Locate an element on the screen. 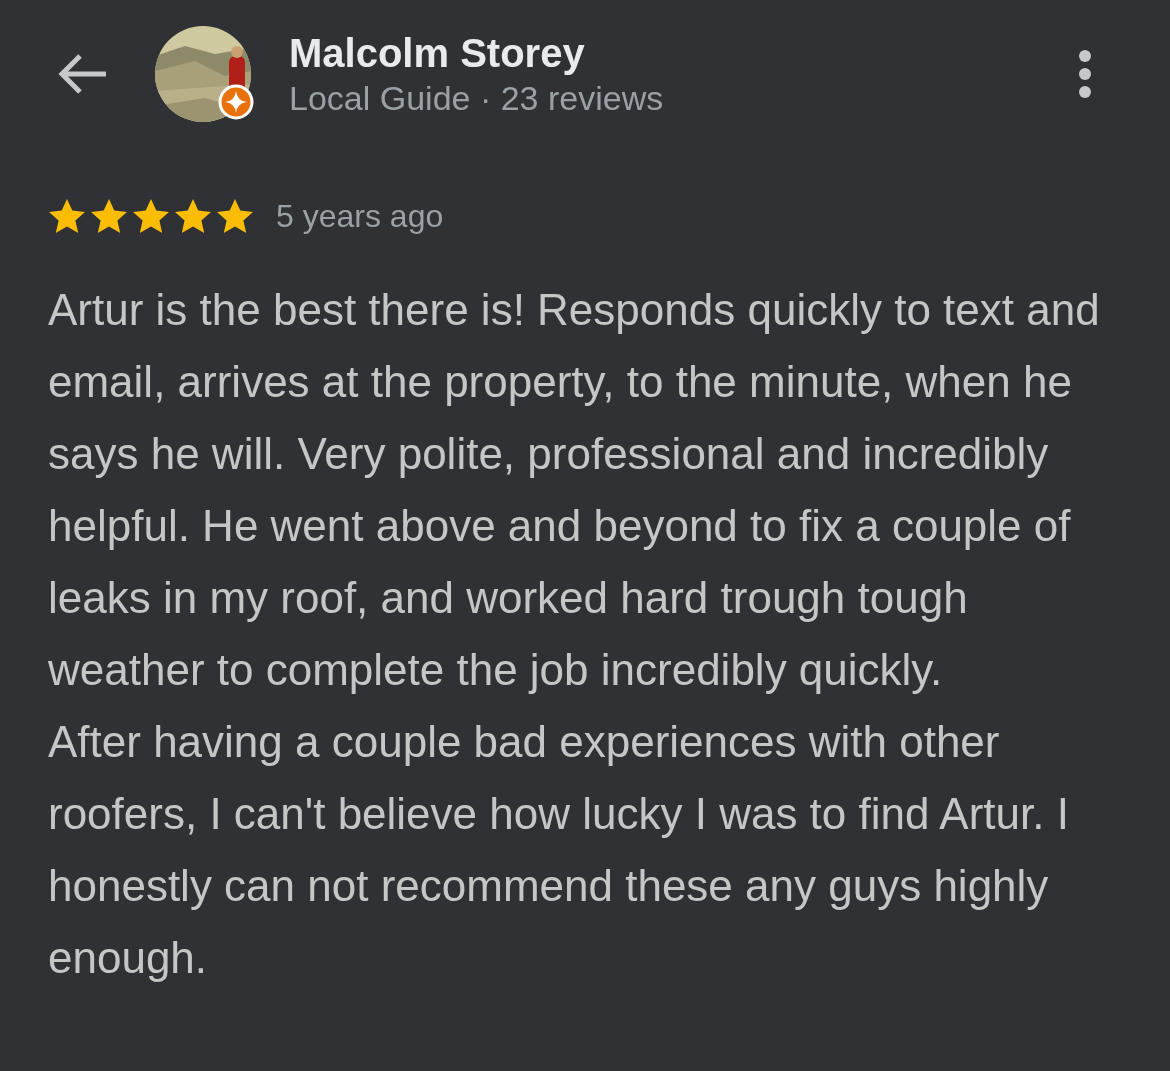  review-time: 5 years ago is located at coordinates (360, 216).